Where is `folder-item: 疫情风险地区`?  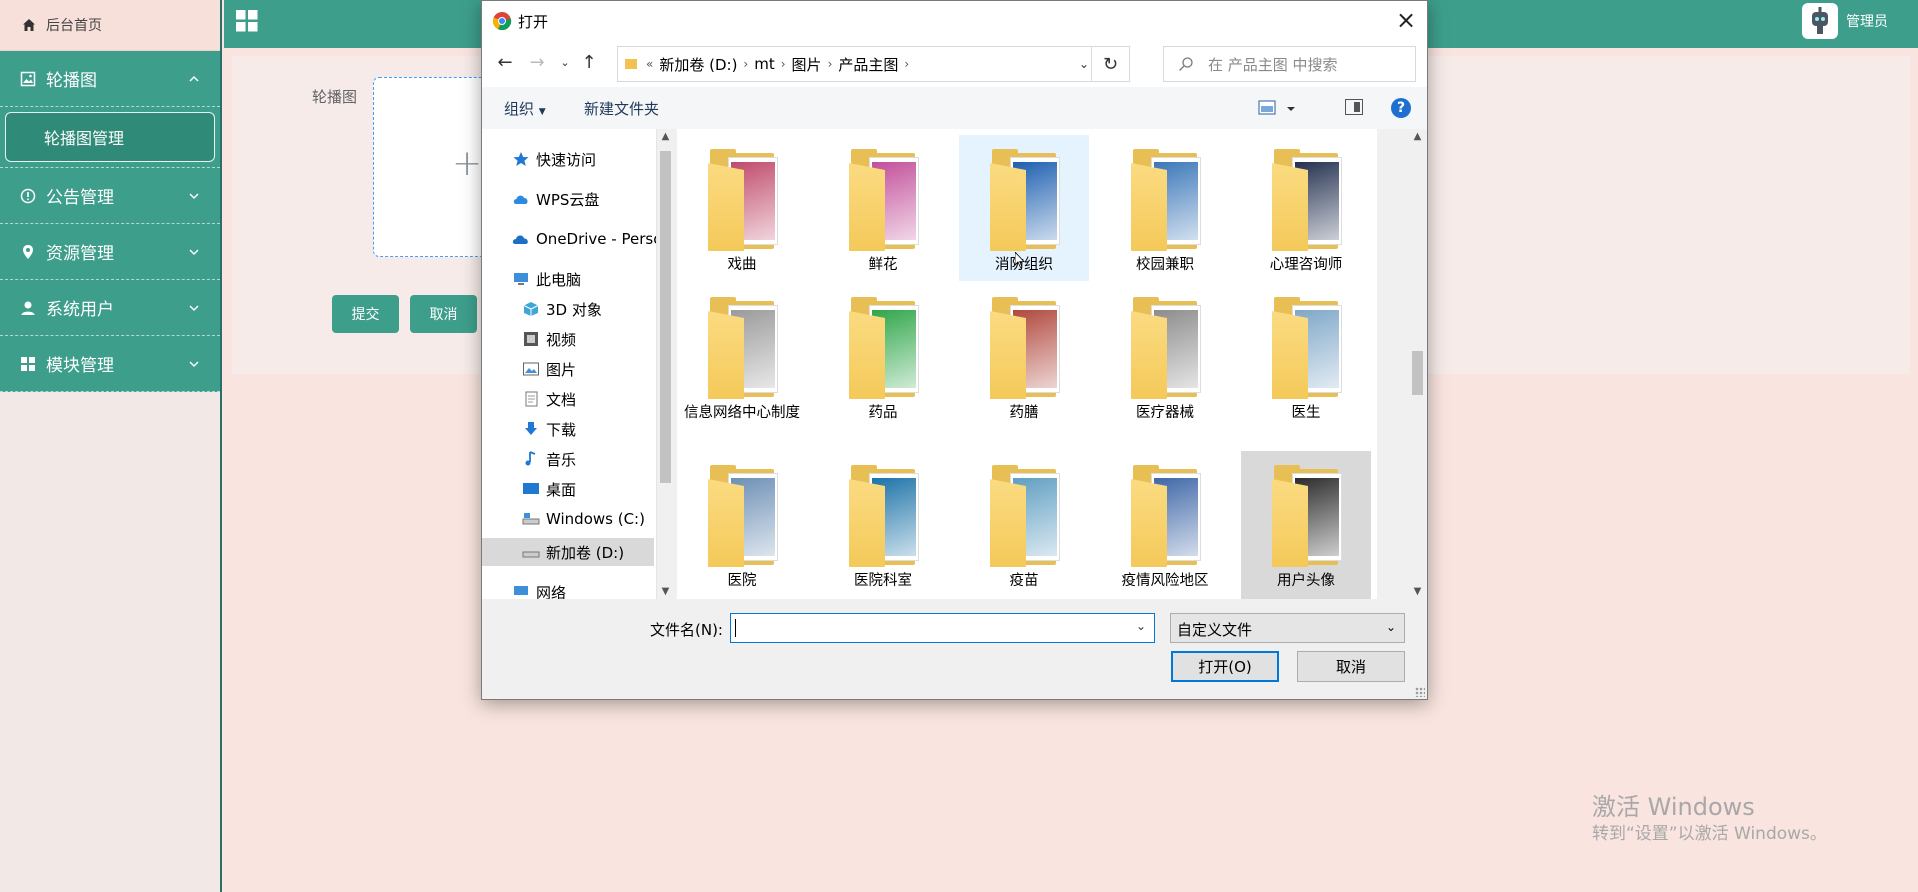
folder-item: 疫情风险地区 is located at coordinates (1165, 525).